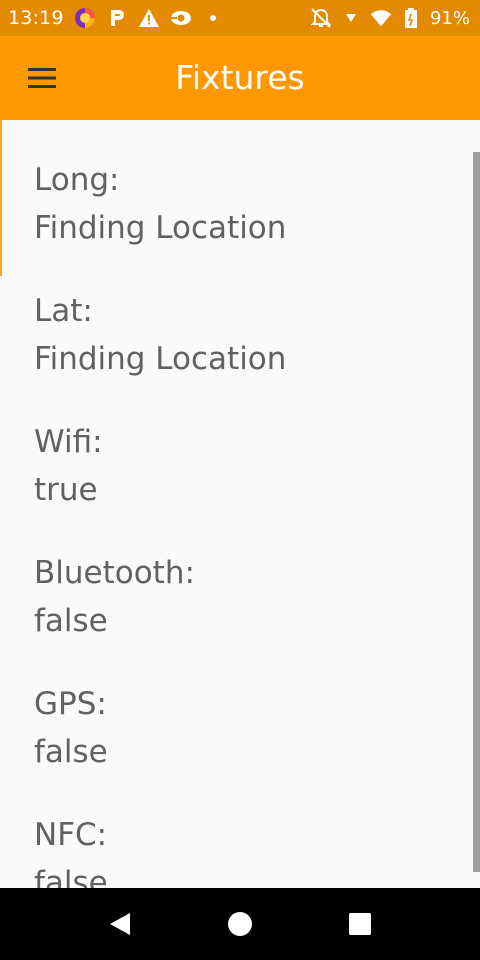 The width and height of the screenshot is (480, 960). I want to click on status-left-group: 13:19, so click(116, 18).